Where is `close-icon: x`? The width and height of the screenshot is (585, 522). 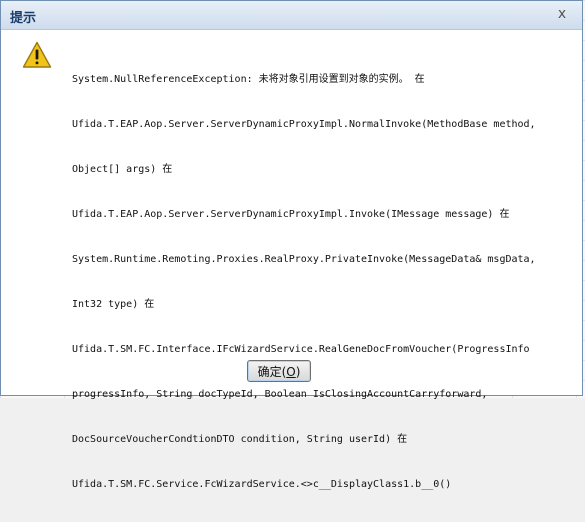
close-icon: x is located at coordinates (562, 14).